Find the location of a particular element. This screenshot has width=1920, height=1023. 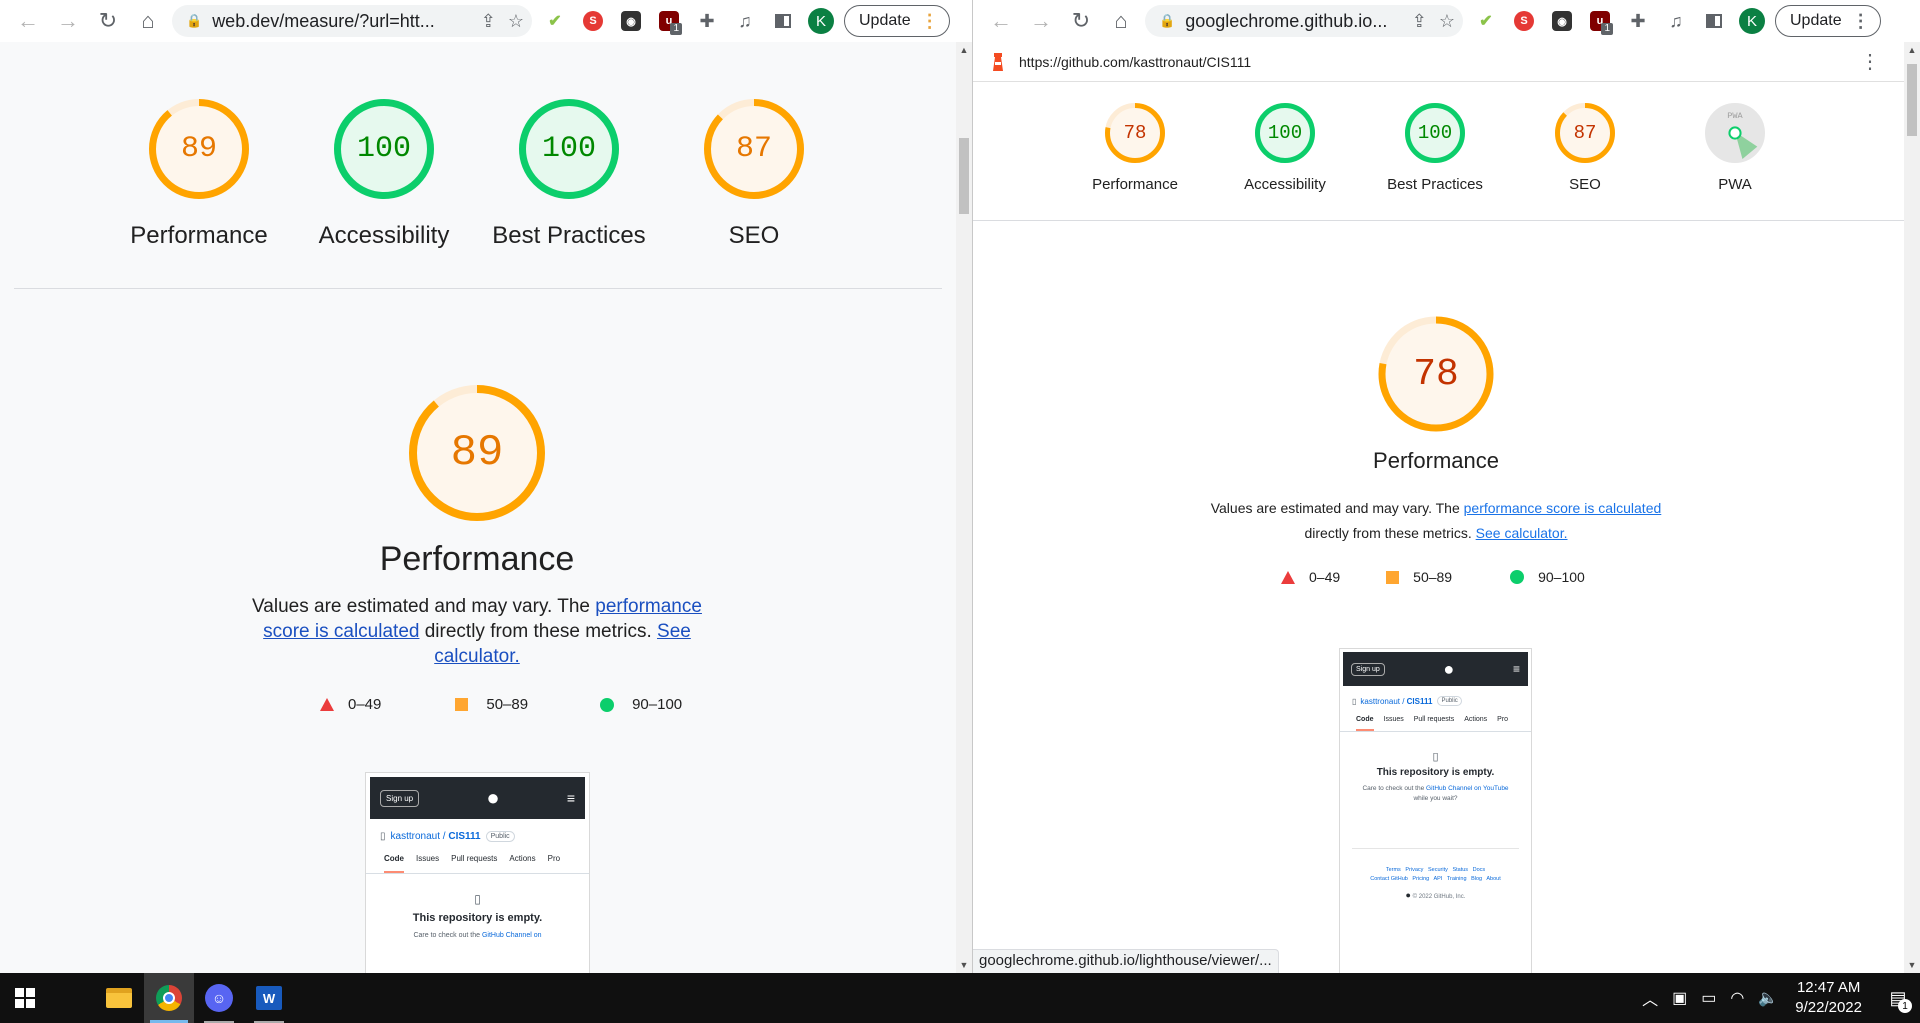

wifi-icon: ◠ is located at coordinates (1737, 998).